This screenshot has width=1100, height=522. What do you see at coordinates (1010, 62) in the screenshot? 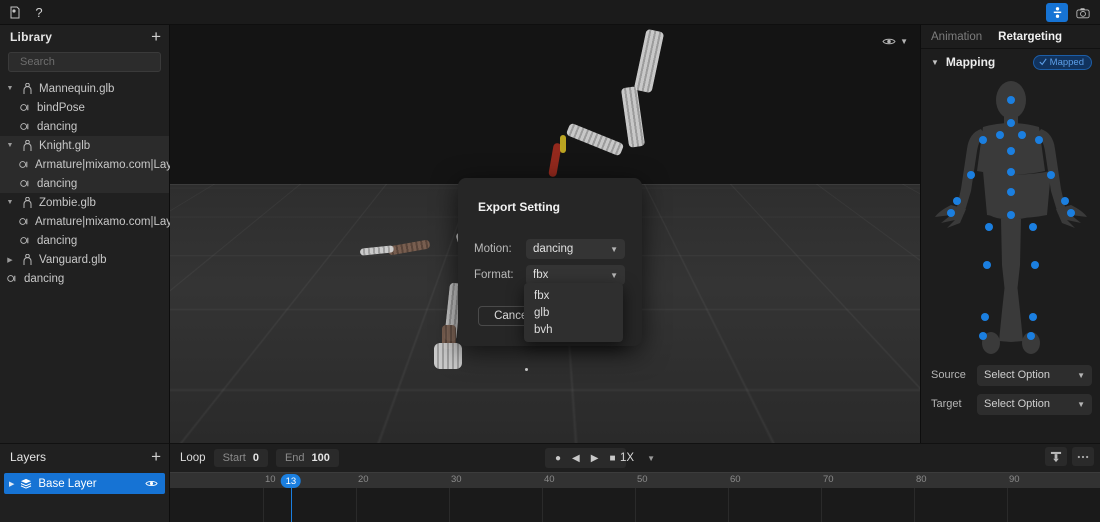
I see `mapping-section-header: ▼ Mapping Mapped` at bounding box center [1010, 62].